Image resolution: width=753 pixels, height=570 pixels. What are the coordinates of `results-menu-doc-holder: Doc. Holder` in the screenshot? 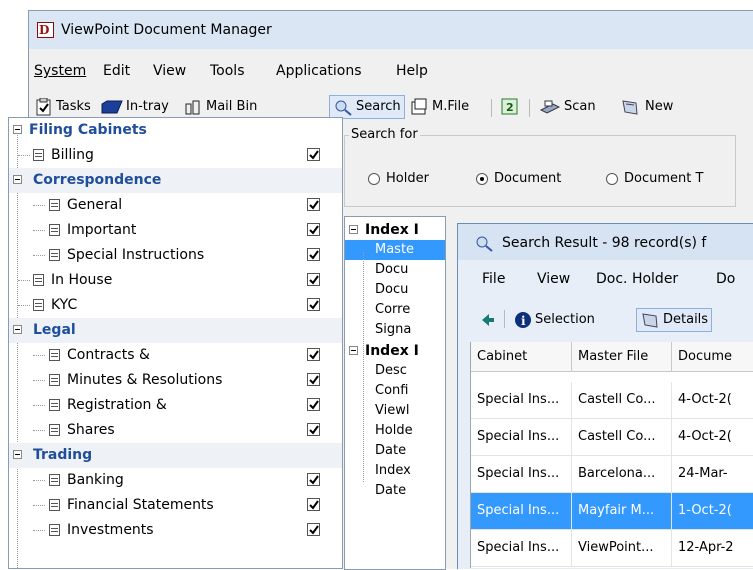 It's located at (637, 279).